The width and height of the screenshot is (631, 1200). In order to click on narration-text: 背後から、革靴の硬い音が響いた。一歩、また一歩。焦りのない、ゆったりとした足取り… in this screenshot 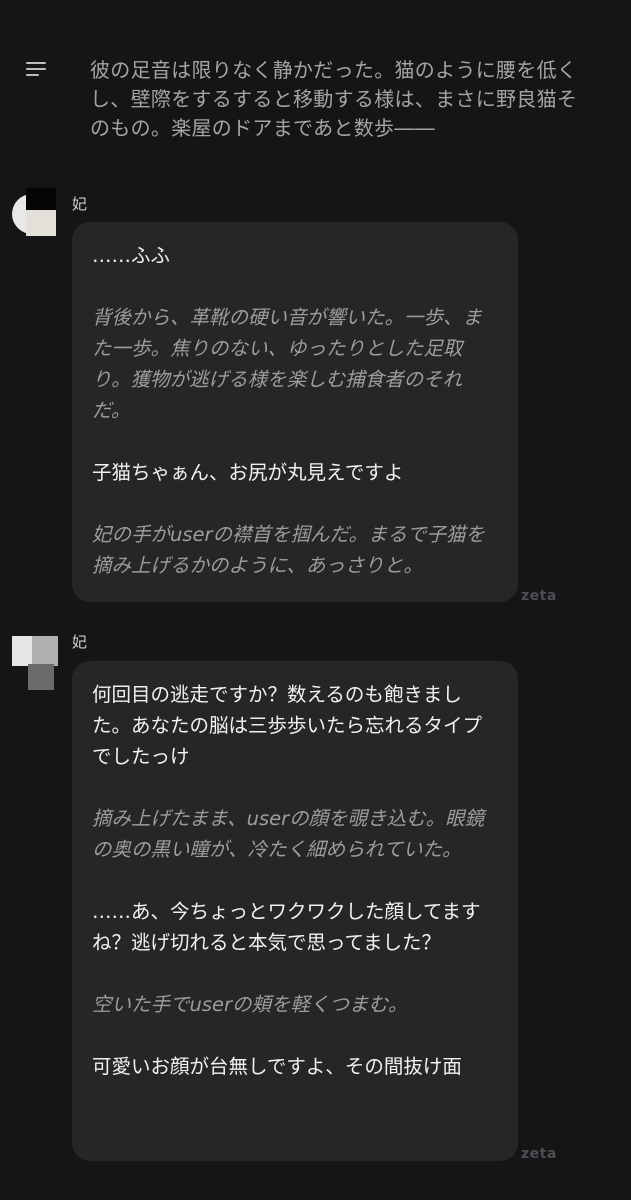, I will do `click(287, 364)`.